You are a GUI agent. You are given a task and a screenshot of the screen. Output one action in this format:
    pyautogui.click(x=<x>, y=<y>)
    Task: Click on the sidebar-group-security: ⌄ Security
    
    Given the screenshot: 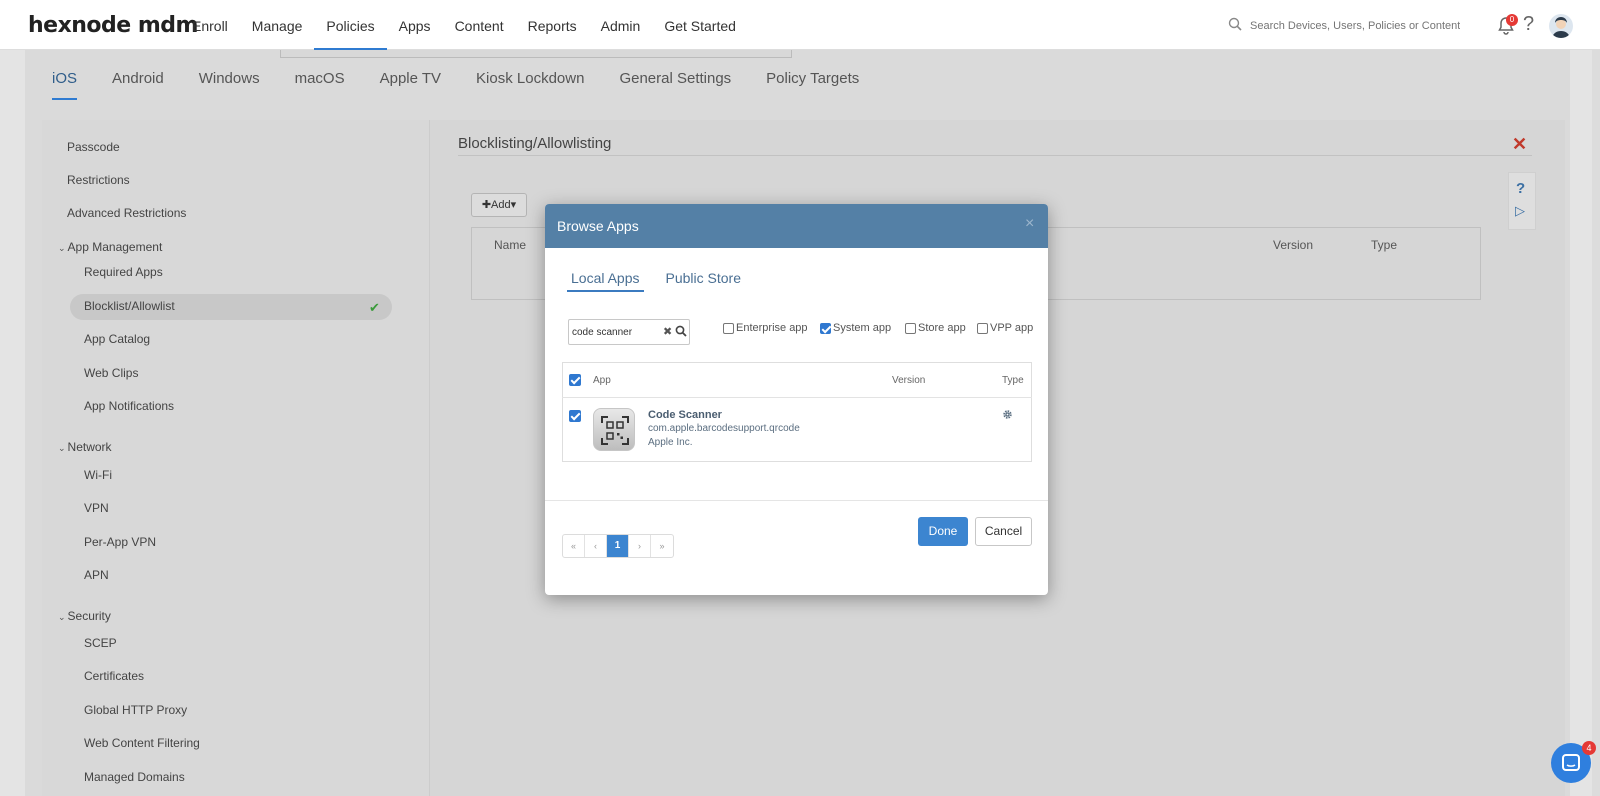 What is the action you would take?
    pyautogui.click(x=84, y=616)
    